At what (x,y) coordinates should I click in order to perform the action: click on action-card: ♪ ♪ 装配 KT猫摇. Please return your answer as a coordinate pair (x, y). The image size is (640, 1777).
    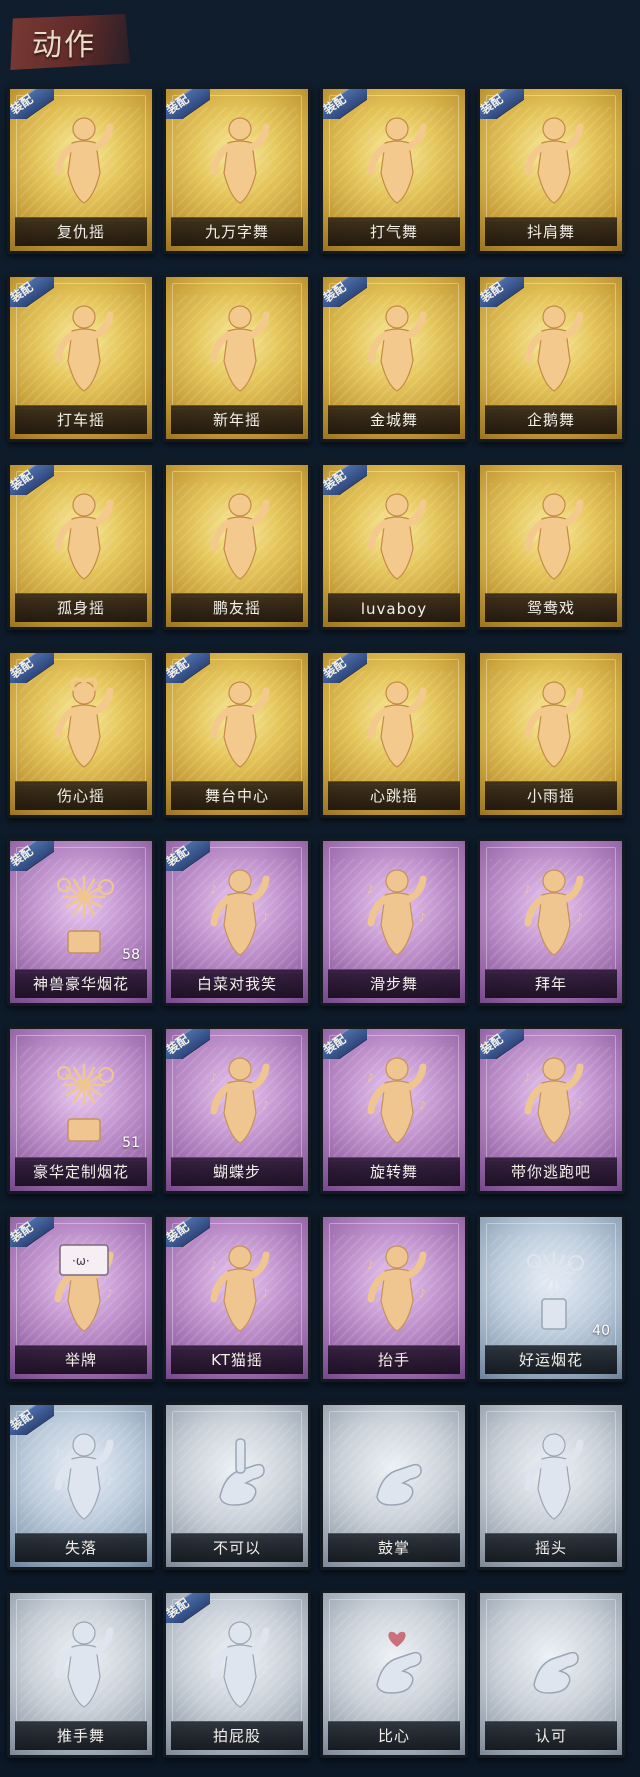
    Looking at the image, I should click on (237, 1298).